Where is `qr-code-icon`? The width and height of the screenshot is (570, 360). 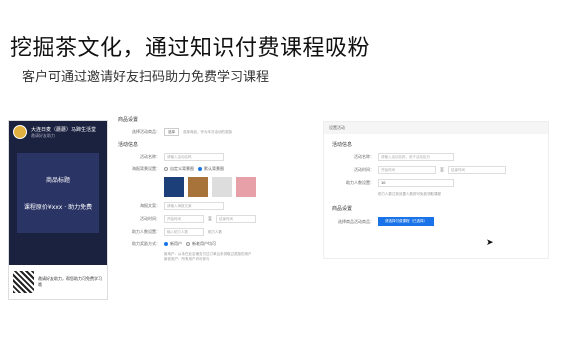 qr-code-icon is located at coordinates (24, 282).